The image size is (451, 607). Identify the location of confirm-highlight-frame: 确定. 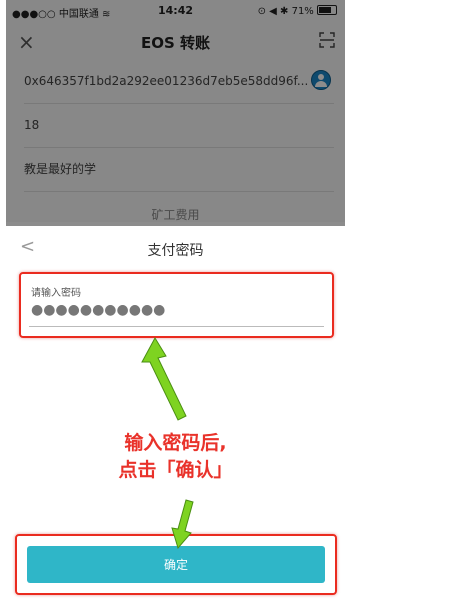
(176, 564).